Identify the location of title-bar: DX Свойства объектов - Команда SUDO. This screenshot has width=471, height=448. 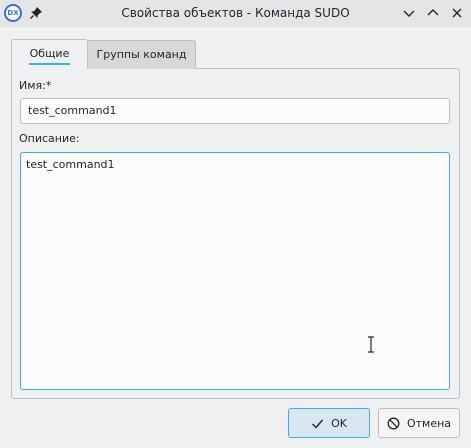
(235, 13).